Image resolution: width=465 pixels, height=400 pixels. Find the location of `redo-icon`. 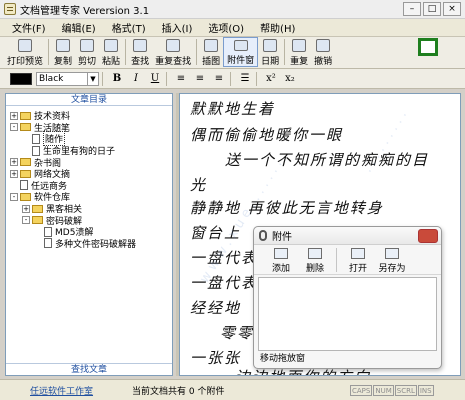

redo-icon is located at coordinates (299, 45).